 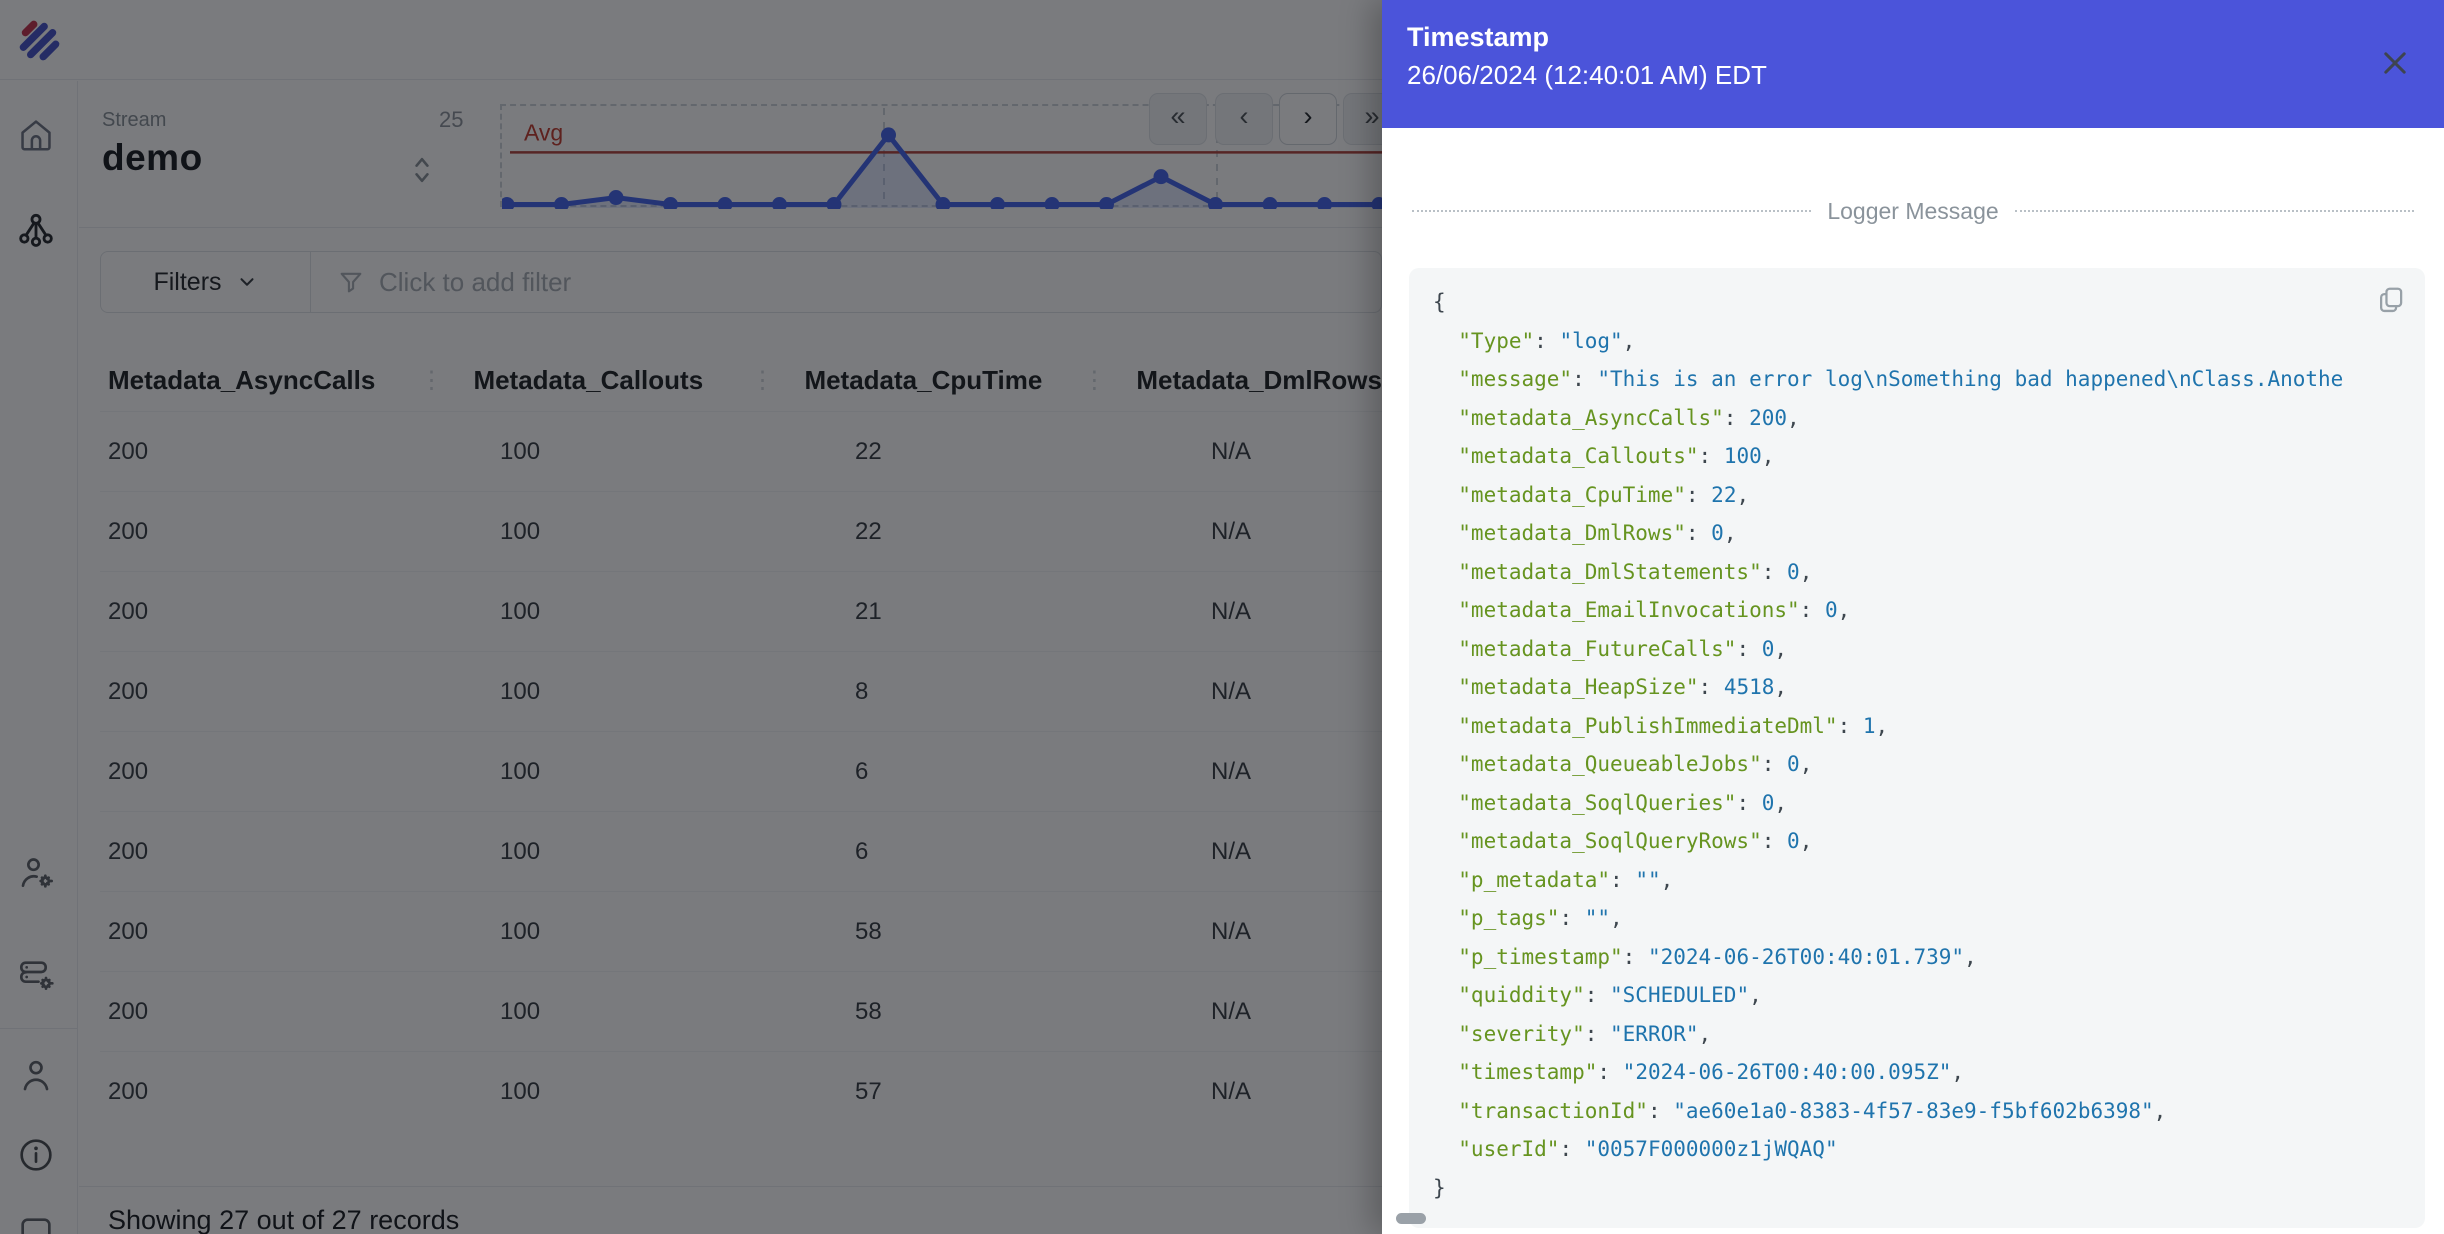 I want to click on logger-message-divider: Logger Message, so click(x=1913, y=211).